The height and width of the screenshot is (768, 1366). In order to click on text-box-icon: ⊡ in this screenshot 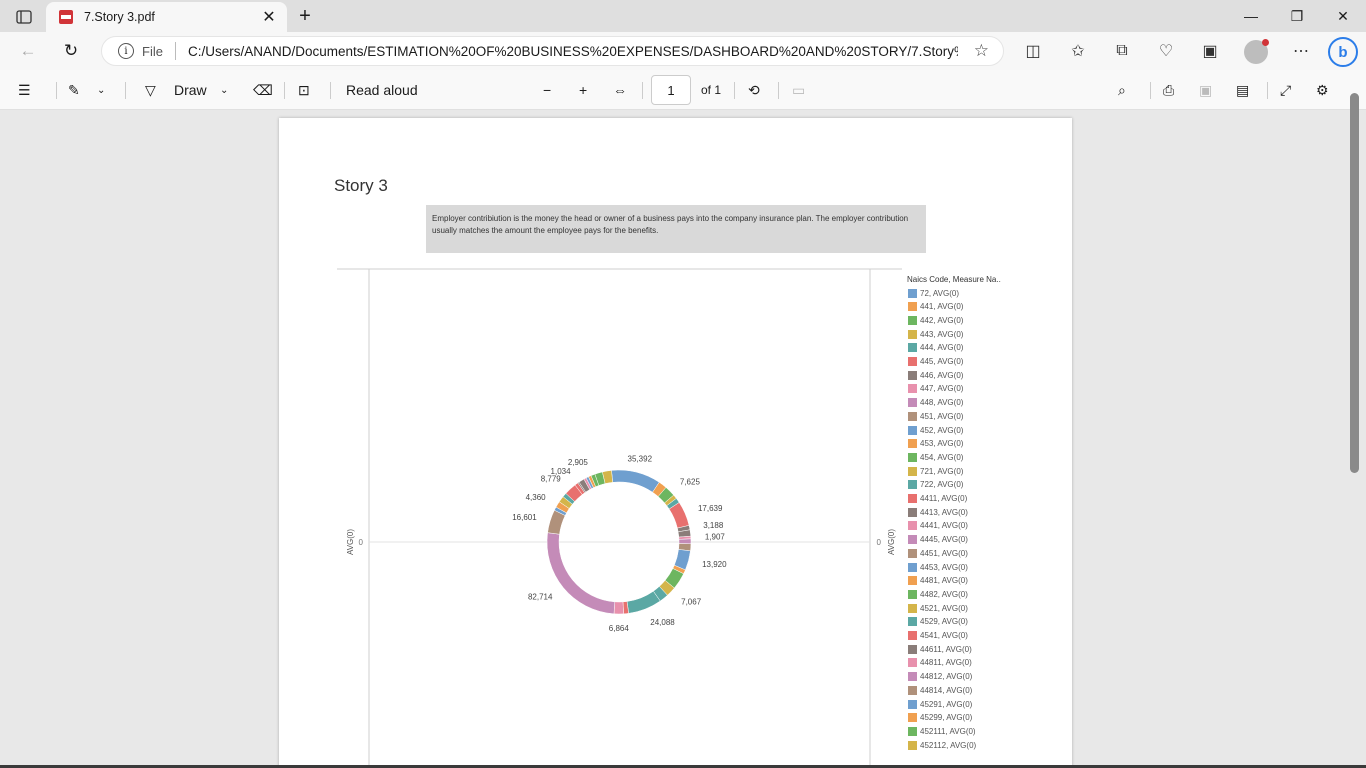, I will do `click(304, 90)`.